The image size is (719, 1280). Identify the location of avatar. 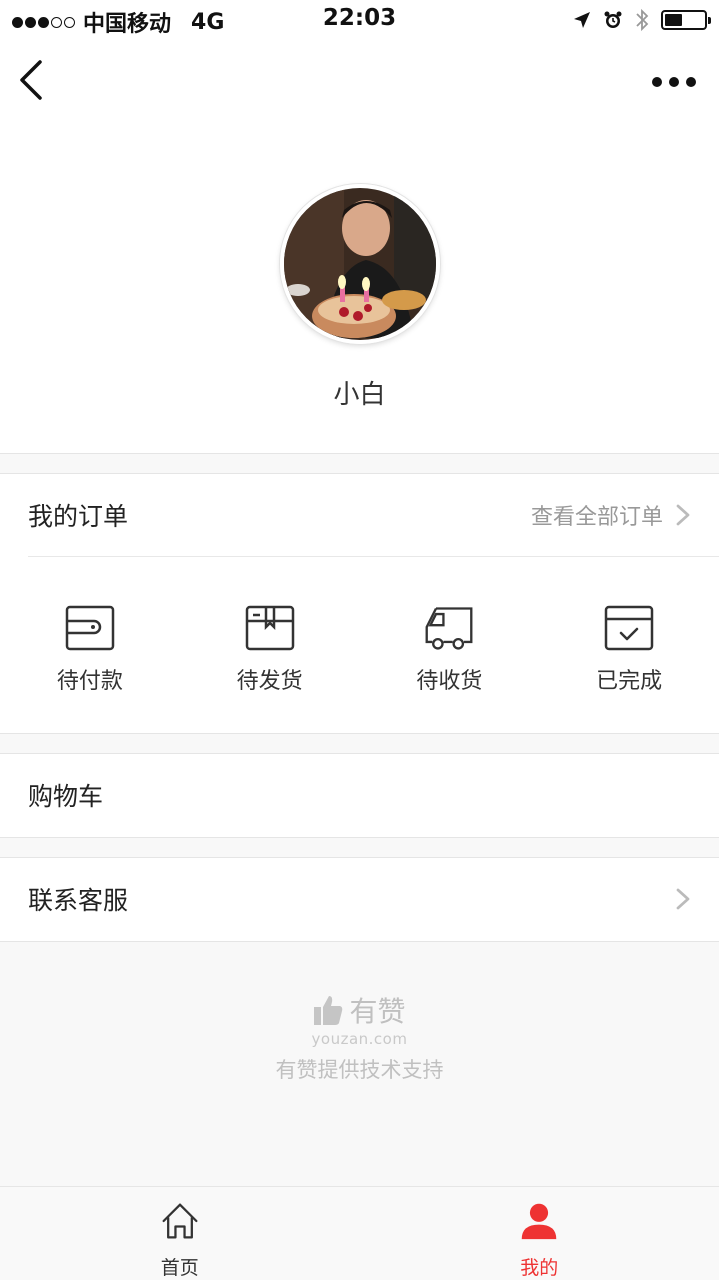
(360, 264).